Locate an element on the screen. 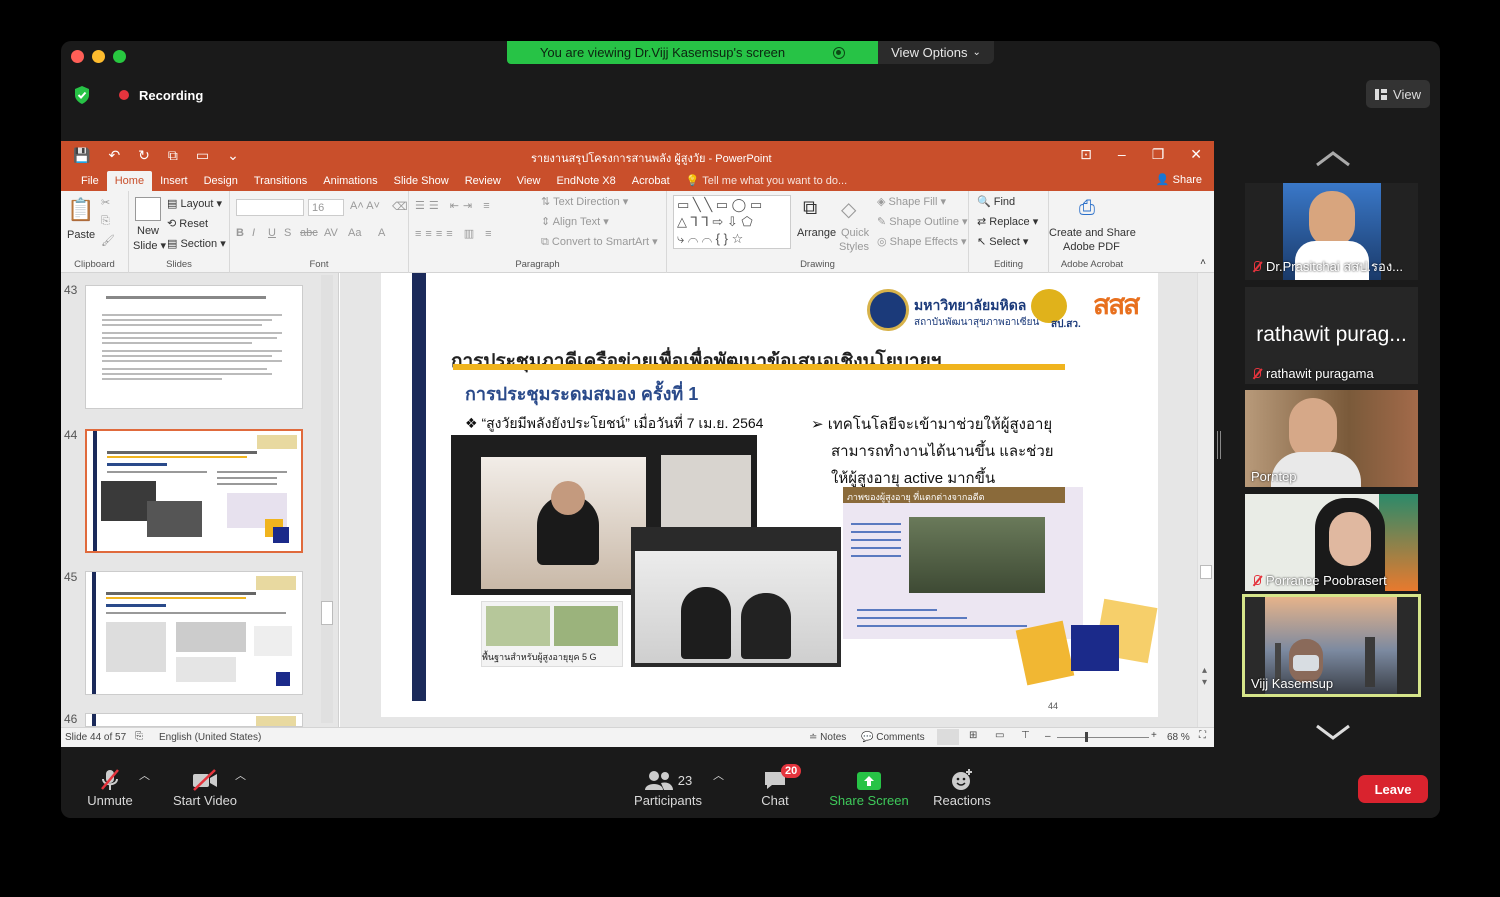  quick-styles-button: Quick is located at coordinates (855, 233).